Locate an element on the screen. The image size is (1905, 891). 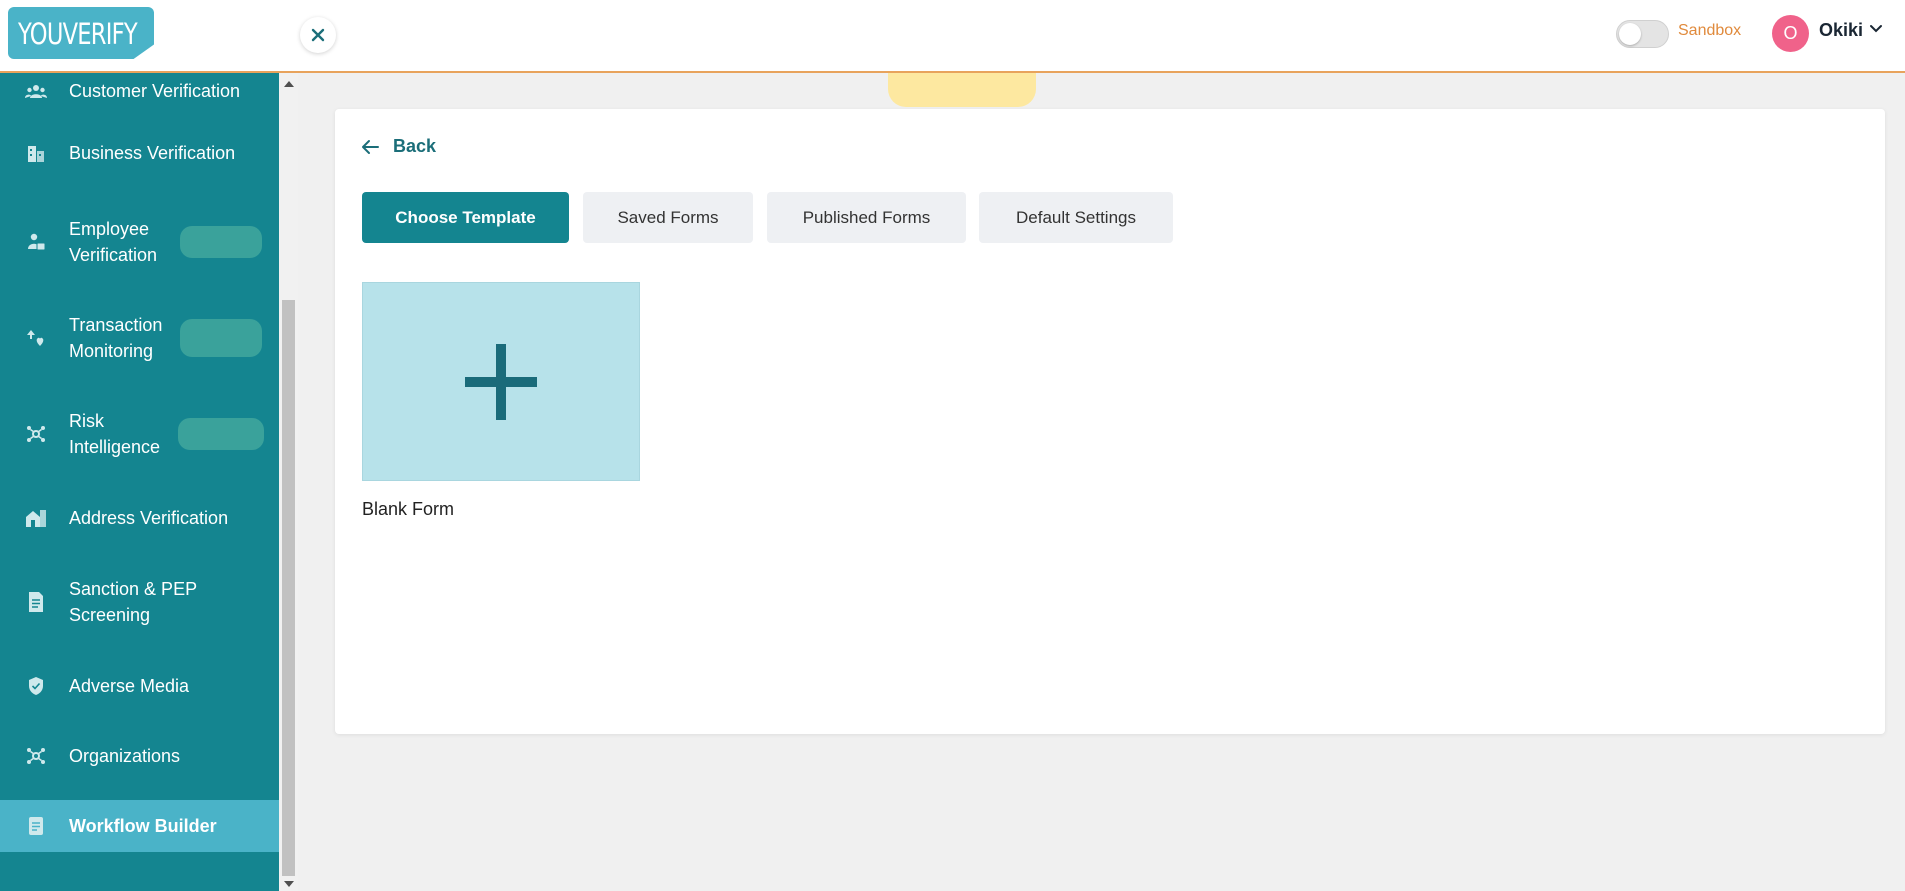
sidebar-item-employee-verification: Employee Verification is located at coordinates (139, 242).